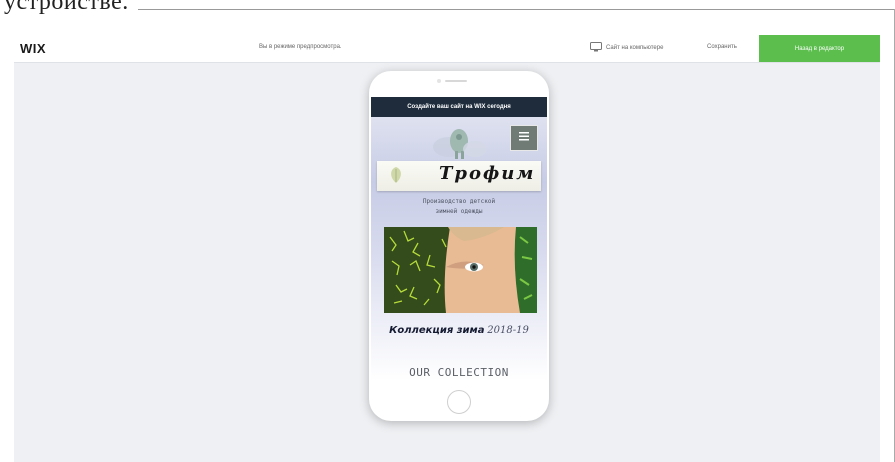  What do you see at coordinates (459, 144) in the screenshot?
I see `elephant-icon` at bounding box center [459, 144].